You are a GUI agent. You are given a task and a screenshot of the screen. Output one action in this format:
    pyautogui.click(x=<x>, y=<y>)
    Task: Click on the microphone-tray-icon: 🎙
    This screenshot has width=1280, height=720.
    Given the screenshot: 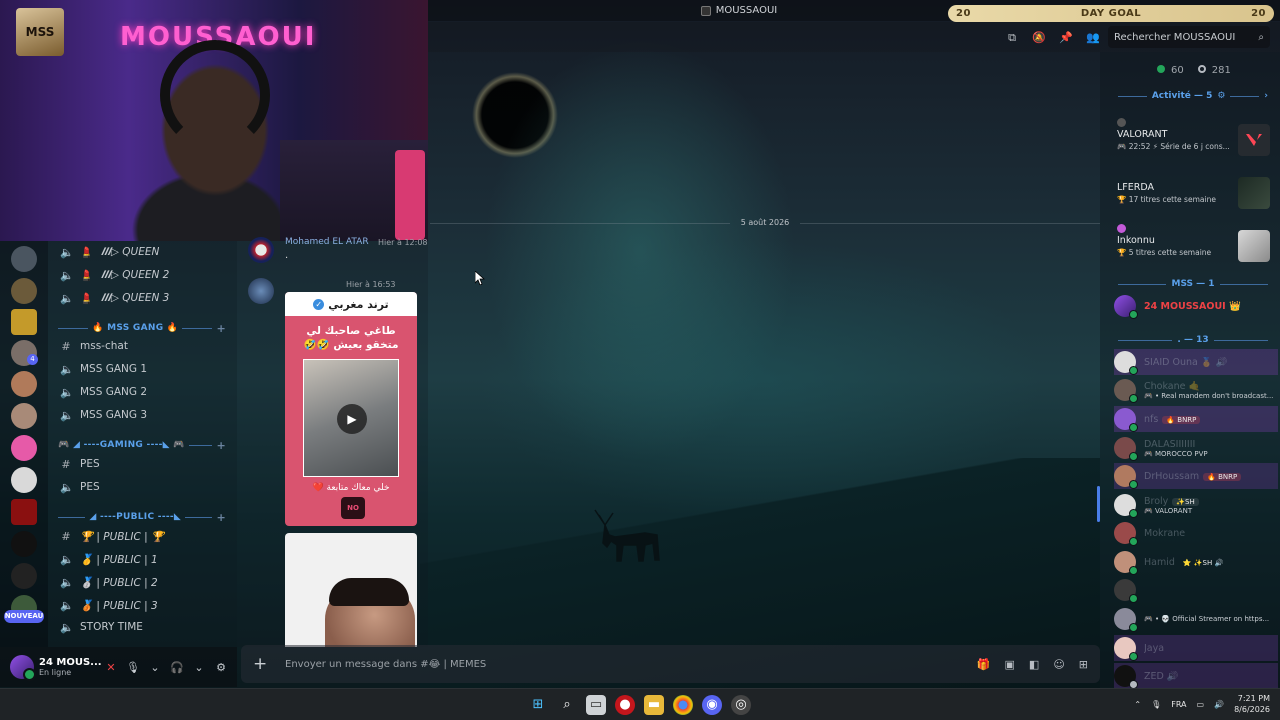 What is the action you would take?
    pyautogui.click(x=1156, y=704)
    